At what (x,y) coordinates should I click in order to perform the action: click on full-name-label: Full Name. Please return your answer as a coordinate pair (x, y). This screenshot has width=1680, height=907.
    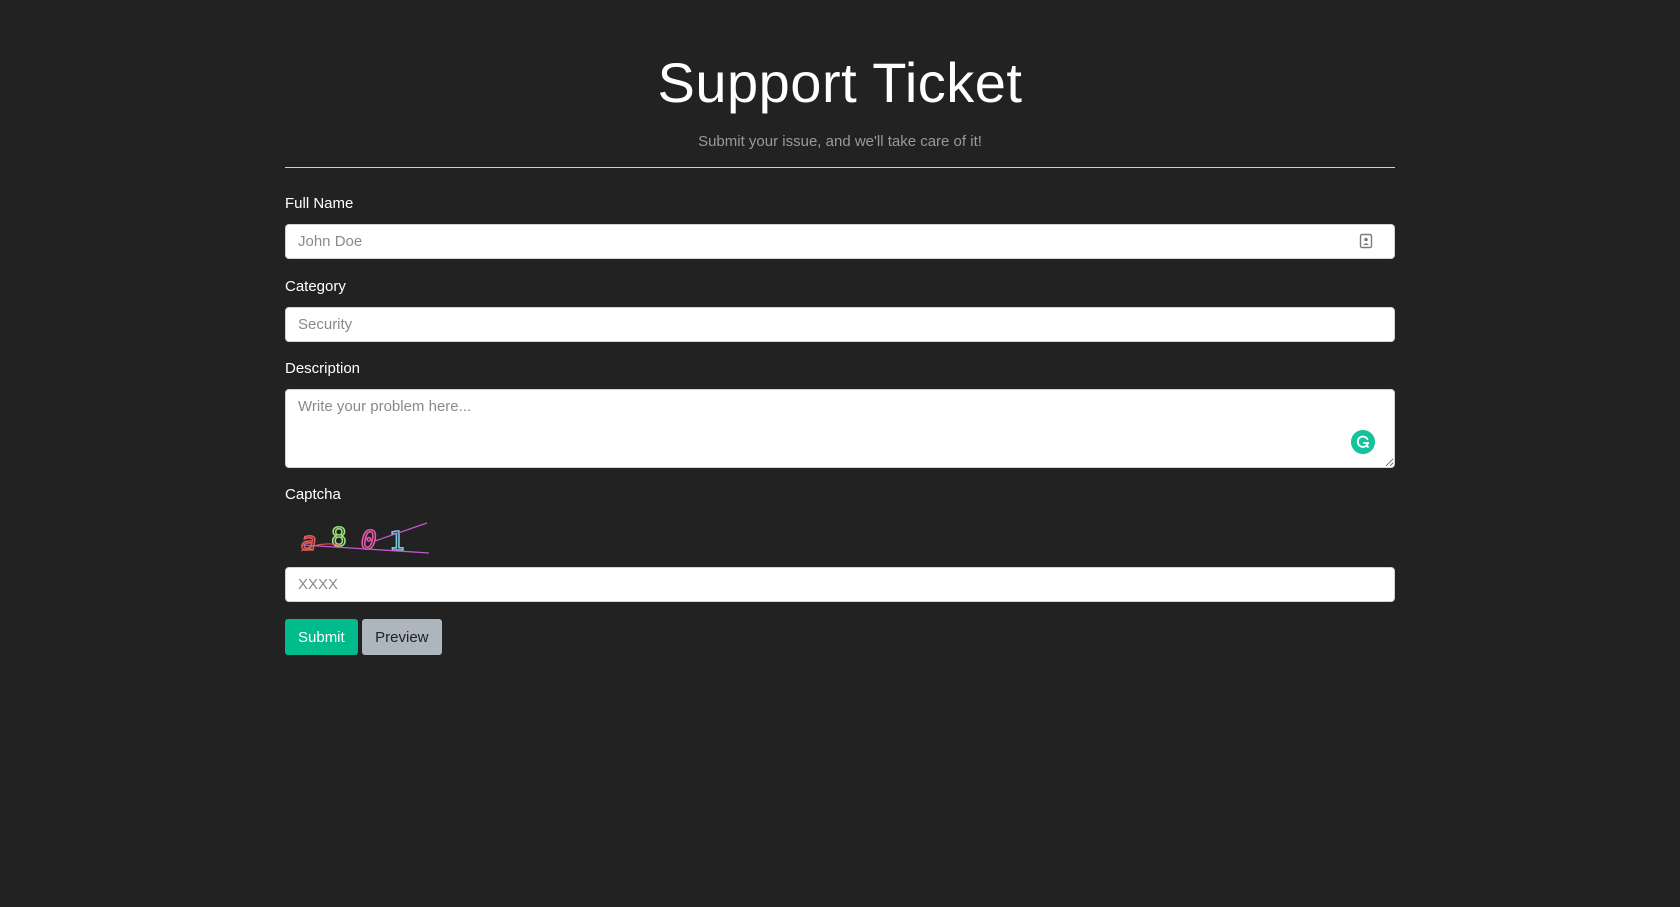
    Looking at the image, I should click on (319, 203).